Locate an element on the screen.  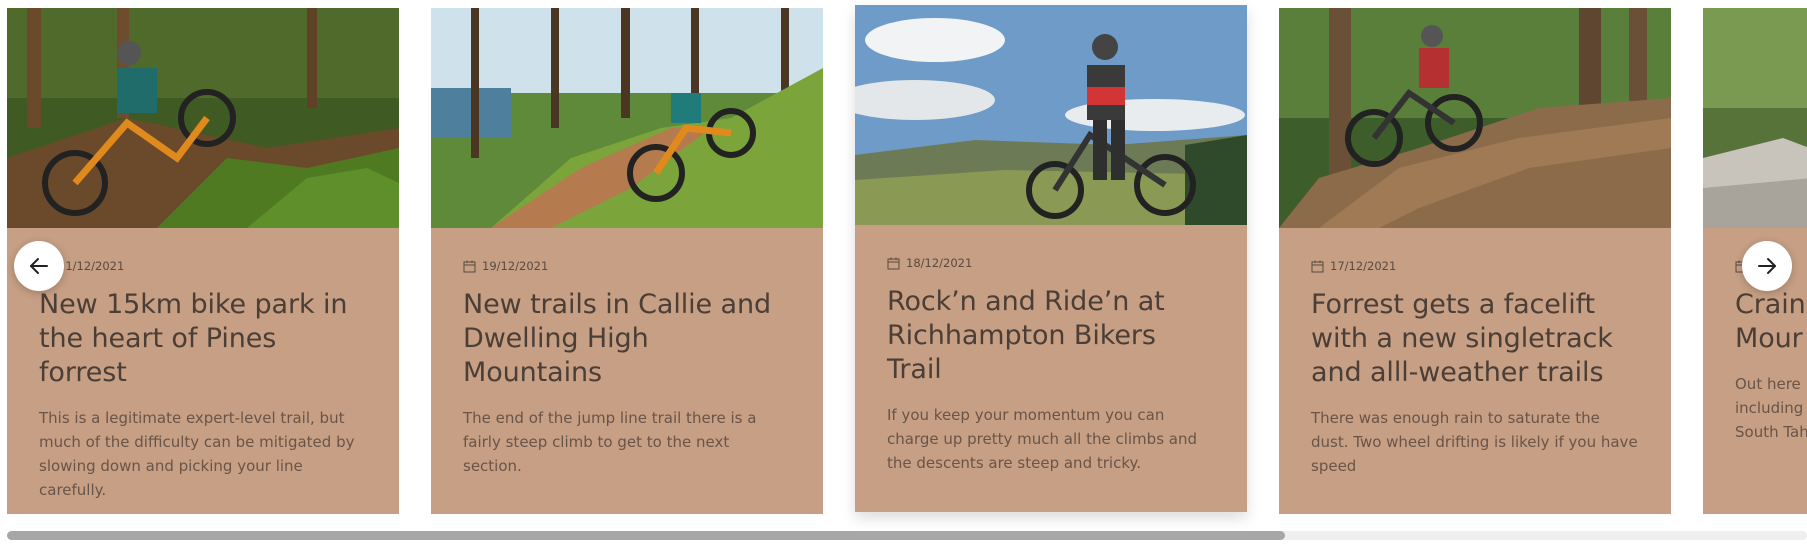
carousel-prev-button is located at coordinates (39, 266).